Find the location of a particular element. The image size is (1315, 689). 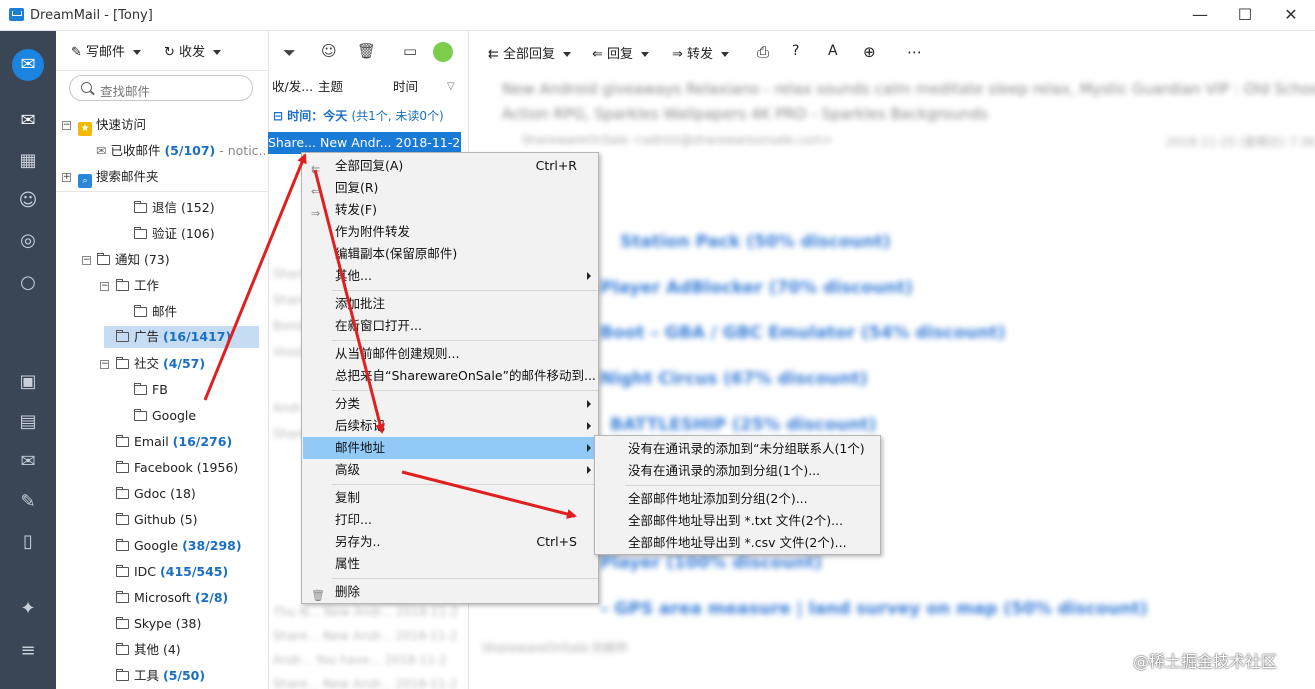

arrow-menu-to-submenu is located at coordinates (489, 494).